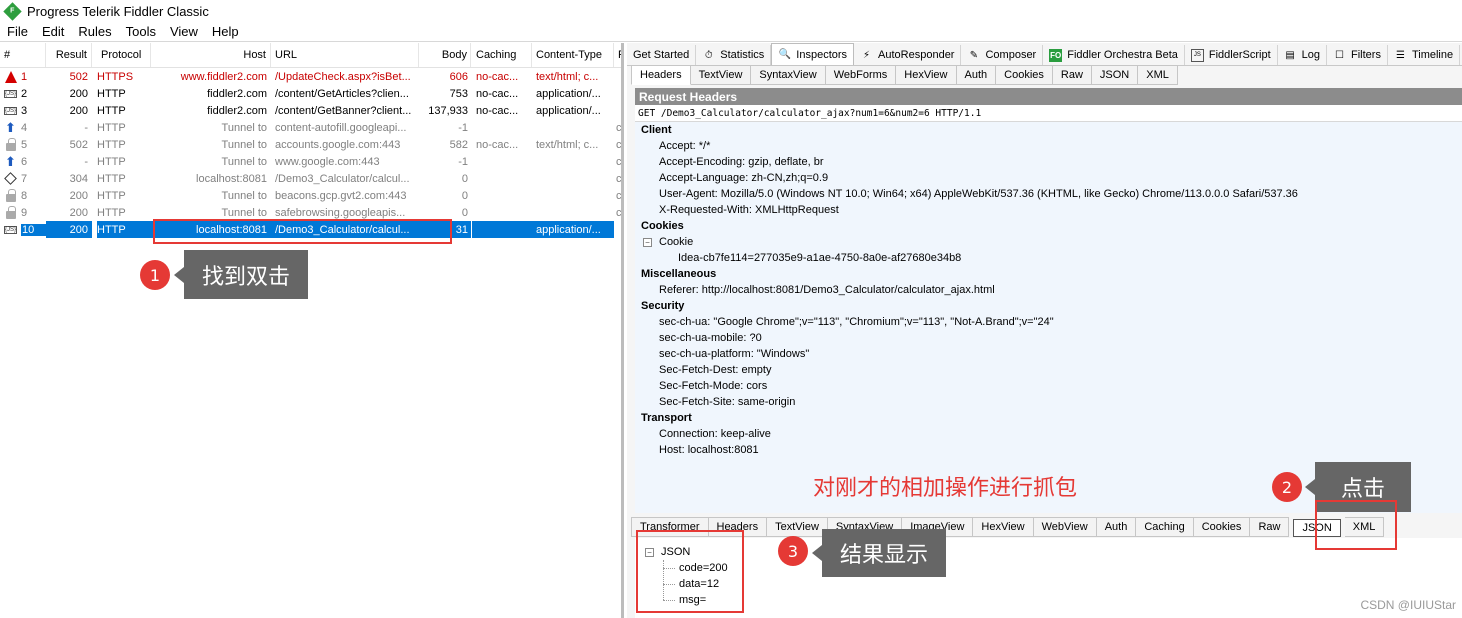  I want to click on menu-view: View, so click(184, 31).